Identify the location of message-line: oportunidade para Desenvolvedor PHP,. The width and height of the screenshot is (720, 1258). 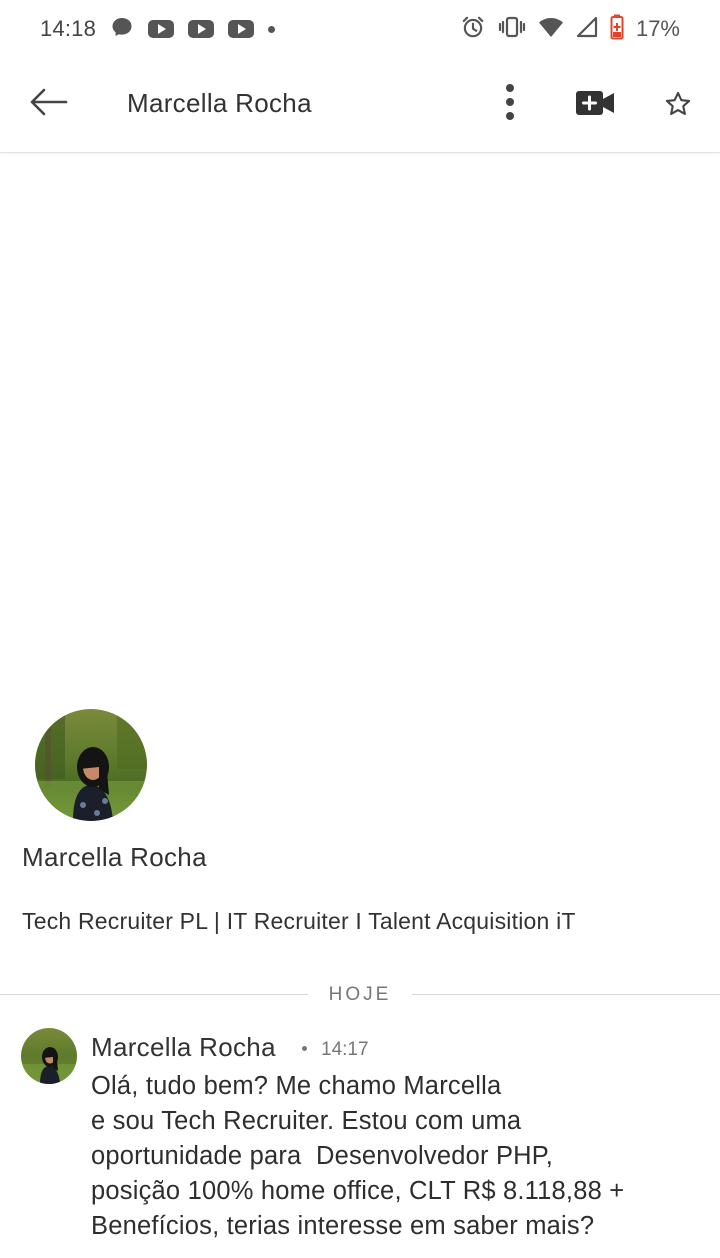
(322, 1156).